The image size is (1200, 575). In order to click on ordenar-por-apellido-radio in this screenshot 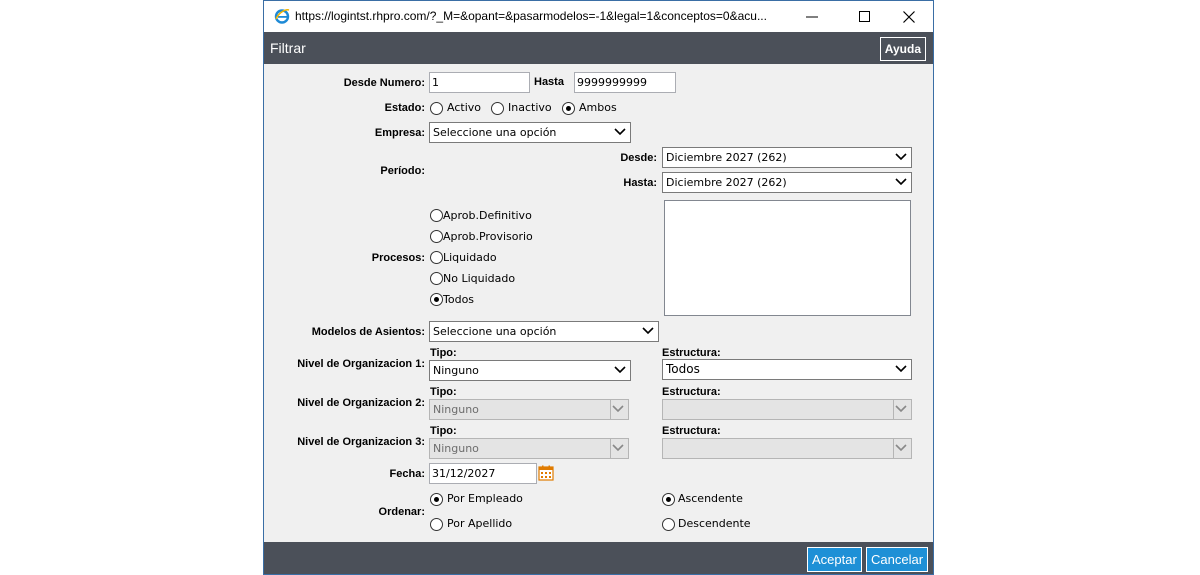, I will do `click(436, 524)`.